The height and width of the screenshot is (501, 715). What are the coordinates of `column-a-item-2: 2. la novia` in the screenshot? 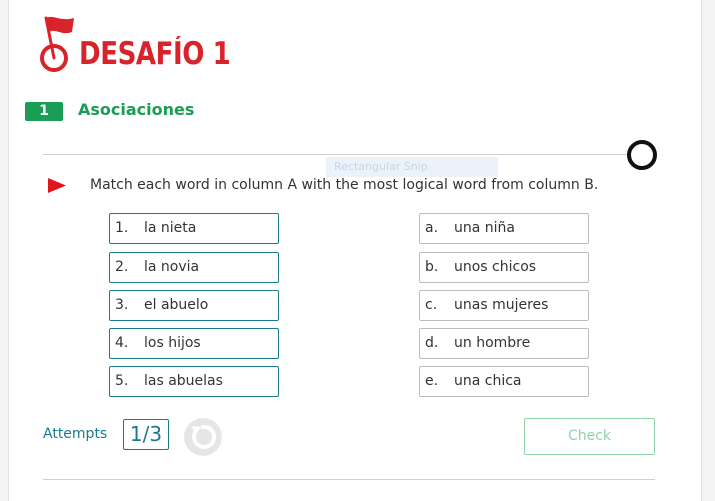 It's located at (194, 267).